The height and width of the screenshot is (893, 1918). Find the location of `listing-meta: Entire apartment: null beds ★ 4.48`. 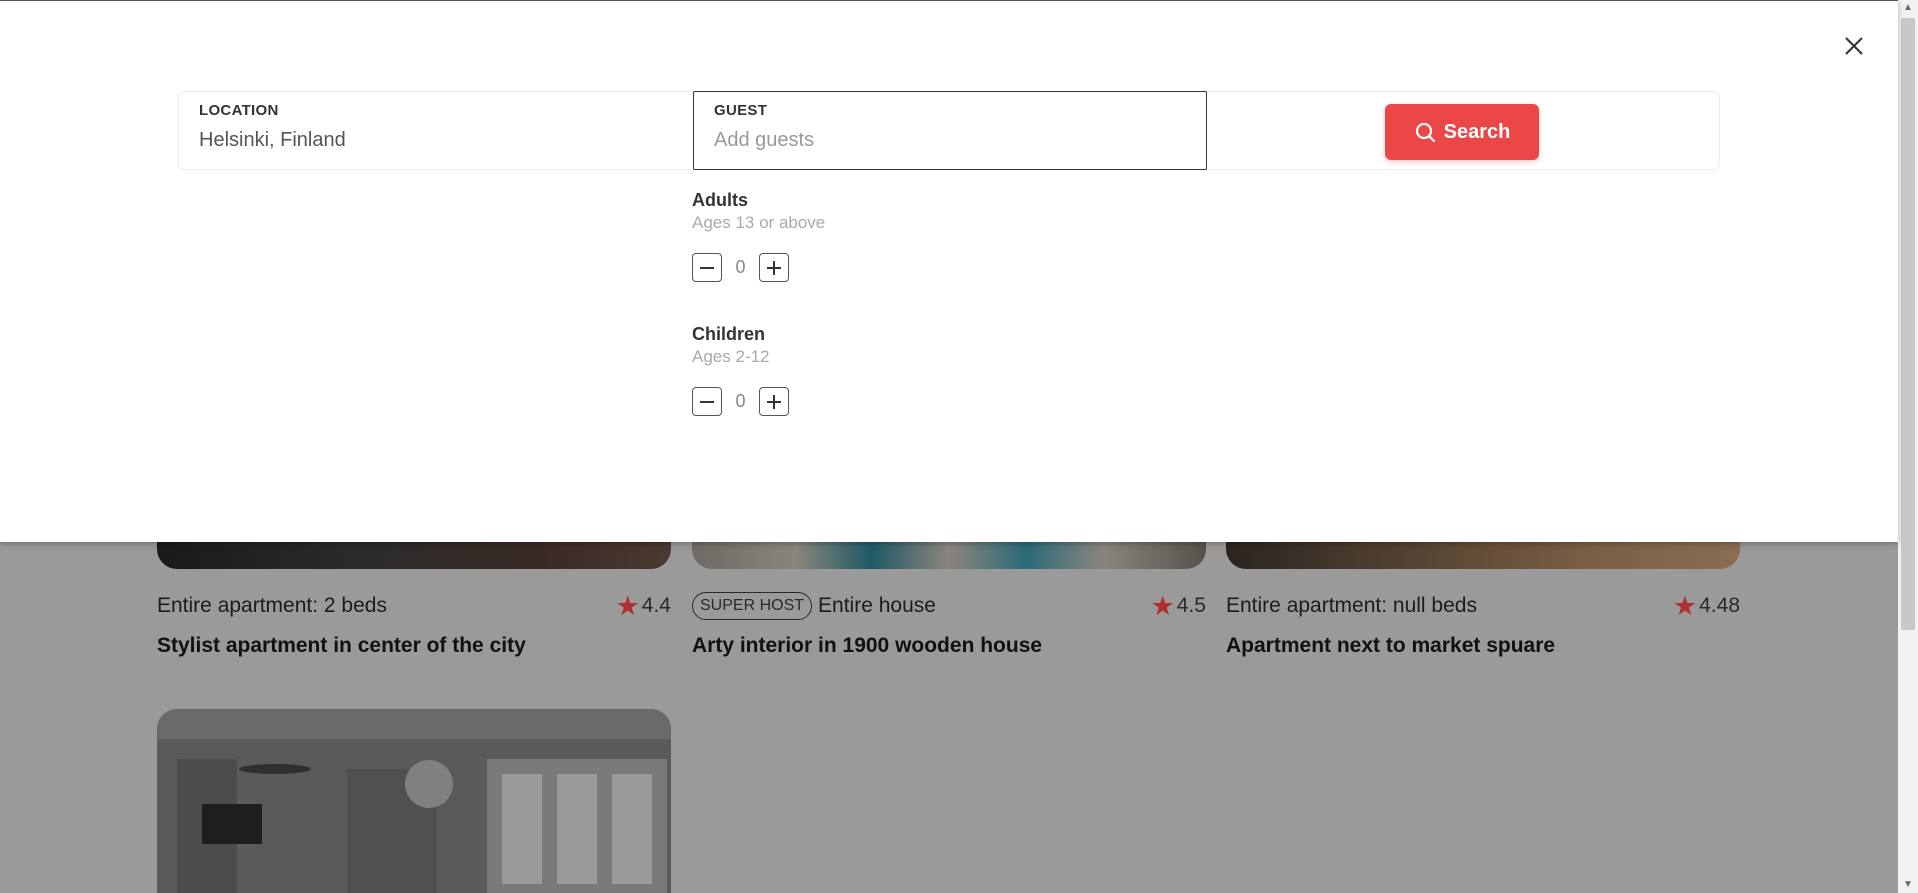

listing-meta: Entire apartment: null beds ★ 4.48 is located at coordinates (1483, 606).